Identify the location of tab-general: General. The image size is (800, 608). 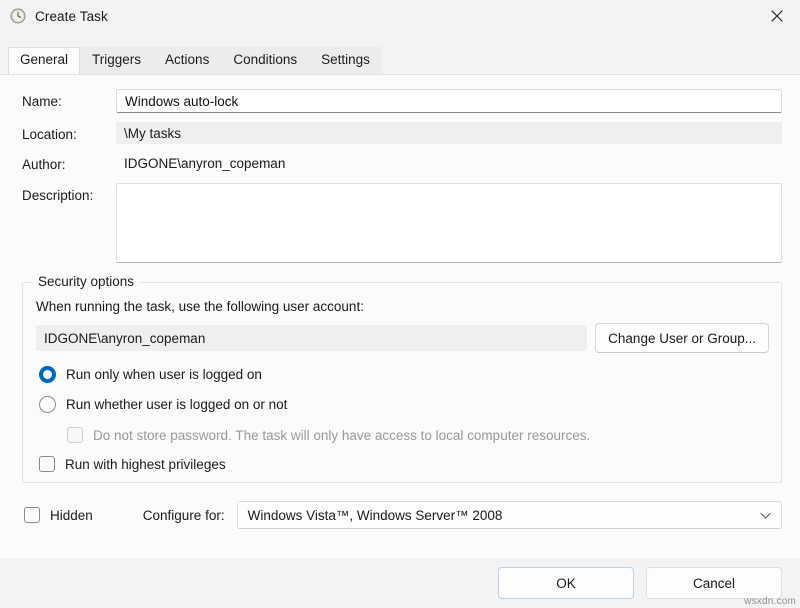
(44, 60).